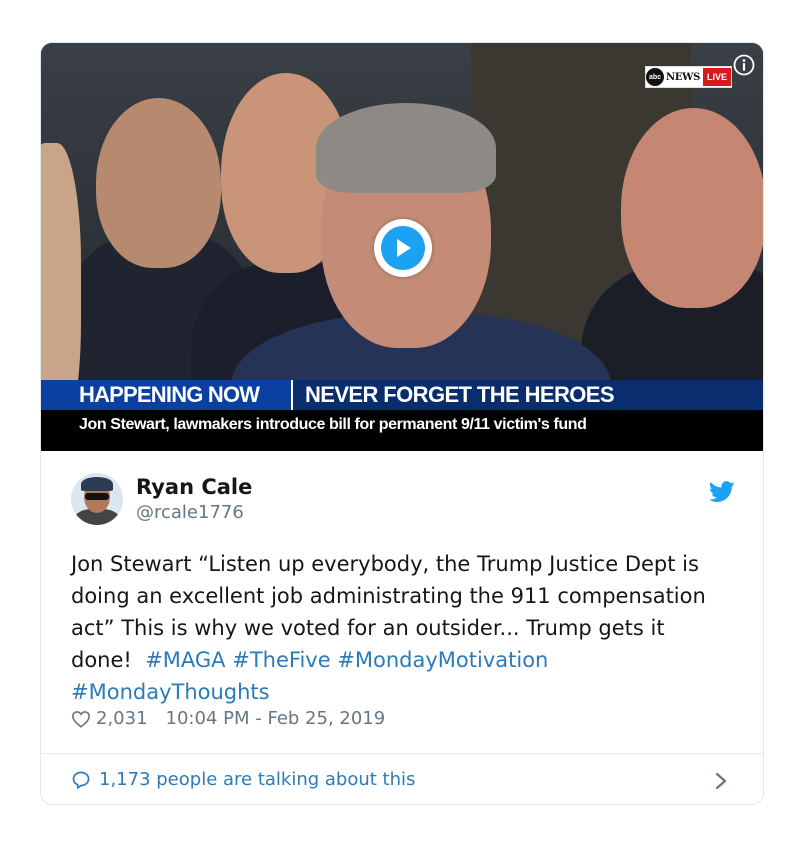 Image resolution: width=800 pixels, height=846 pixels. Describe the element at coordinates (81, 719) in the screenshot. I see `heart-icon` at that location.